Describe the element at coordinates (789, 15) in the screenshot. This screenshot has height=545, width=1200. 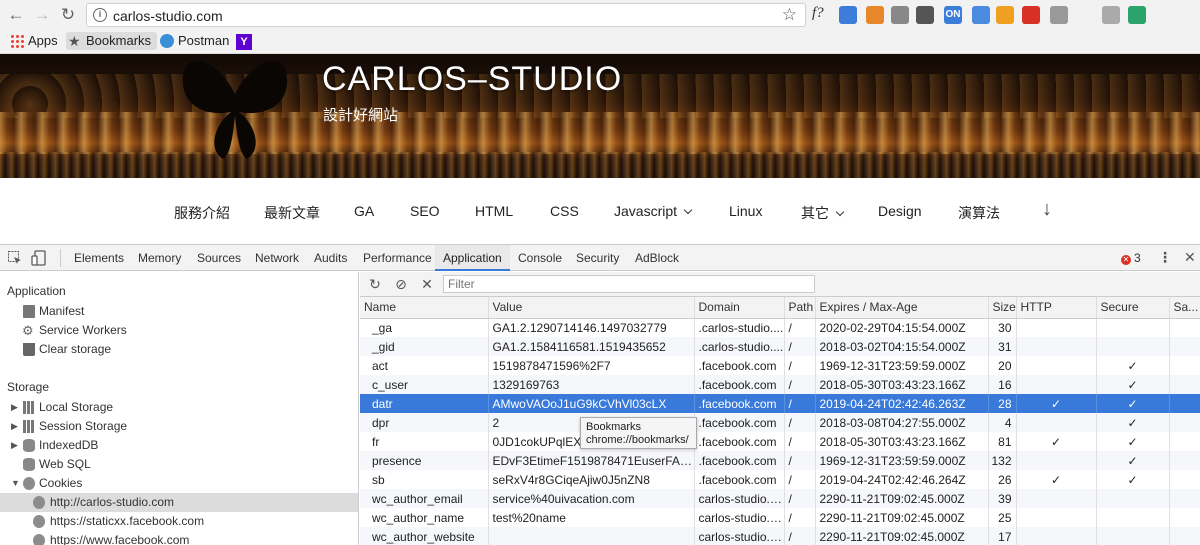
I see `bookmark-star-icon: ☆` at that location.